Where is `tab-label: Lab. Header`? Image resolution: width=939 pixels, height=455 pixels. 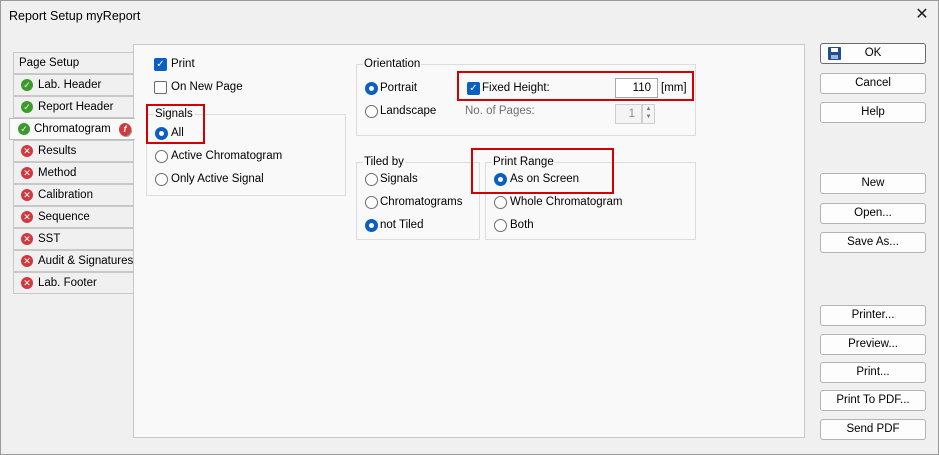 tab-label: Lab. Header is located at coordinates (70, 85).